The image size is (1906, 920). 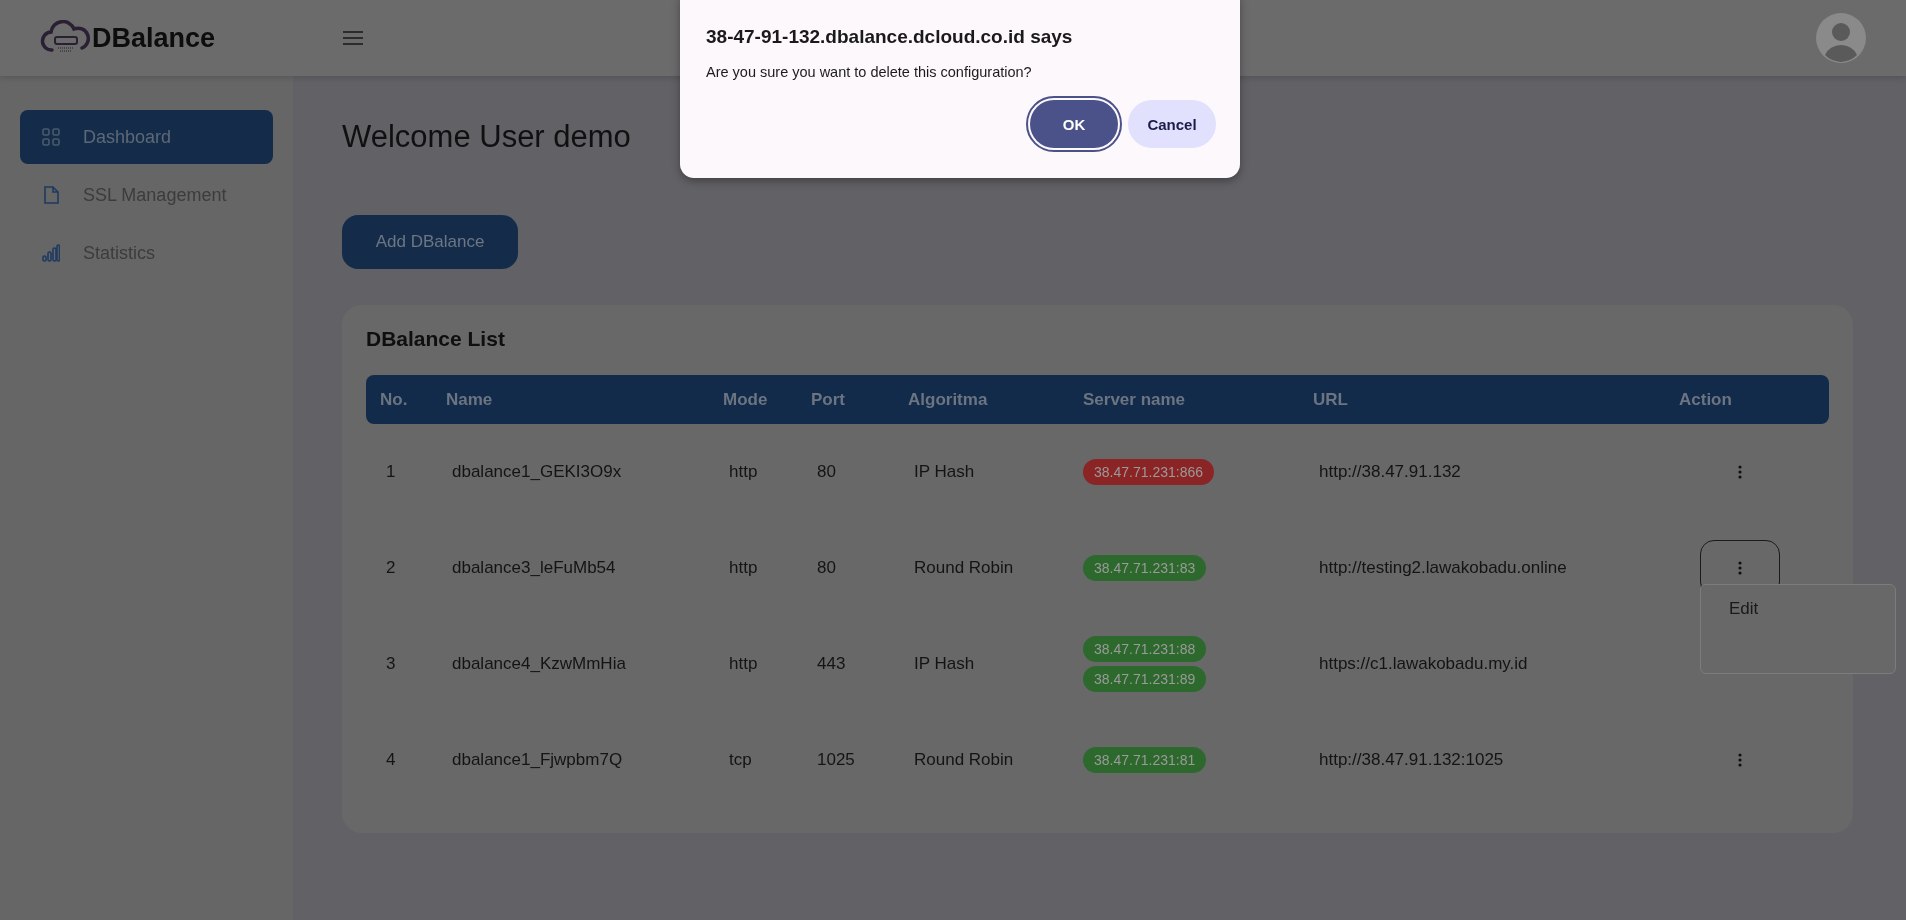 What do you see at coordinates (146, 137) in the screenshot?
I see `sidebar-item: Dashboard` at bounding box center [146, 137].